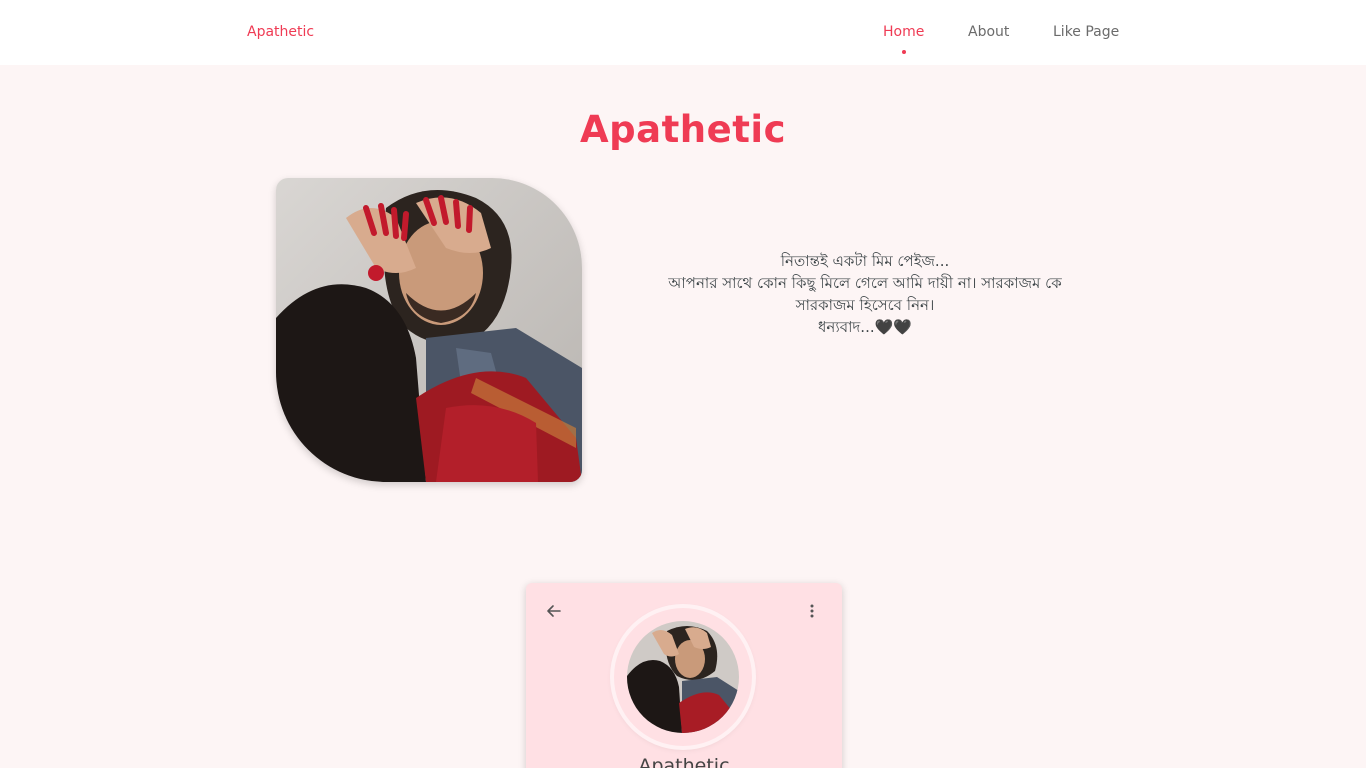 The width and height of the screenshot is (1366, 768). I want to click on avatar, so click(683, 677).